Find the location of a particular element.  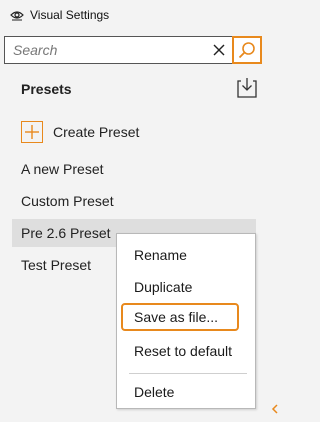

collapse-panel-button is located at coordinates (274, 409).